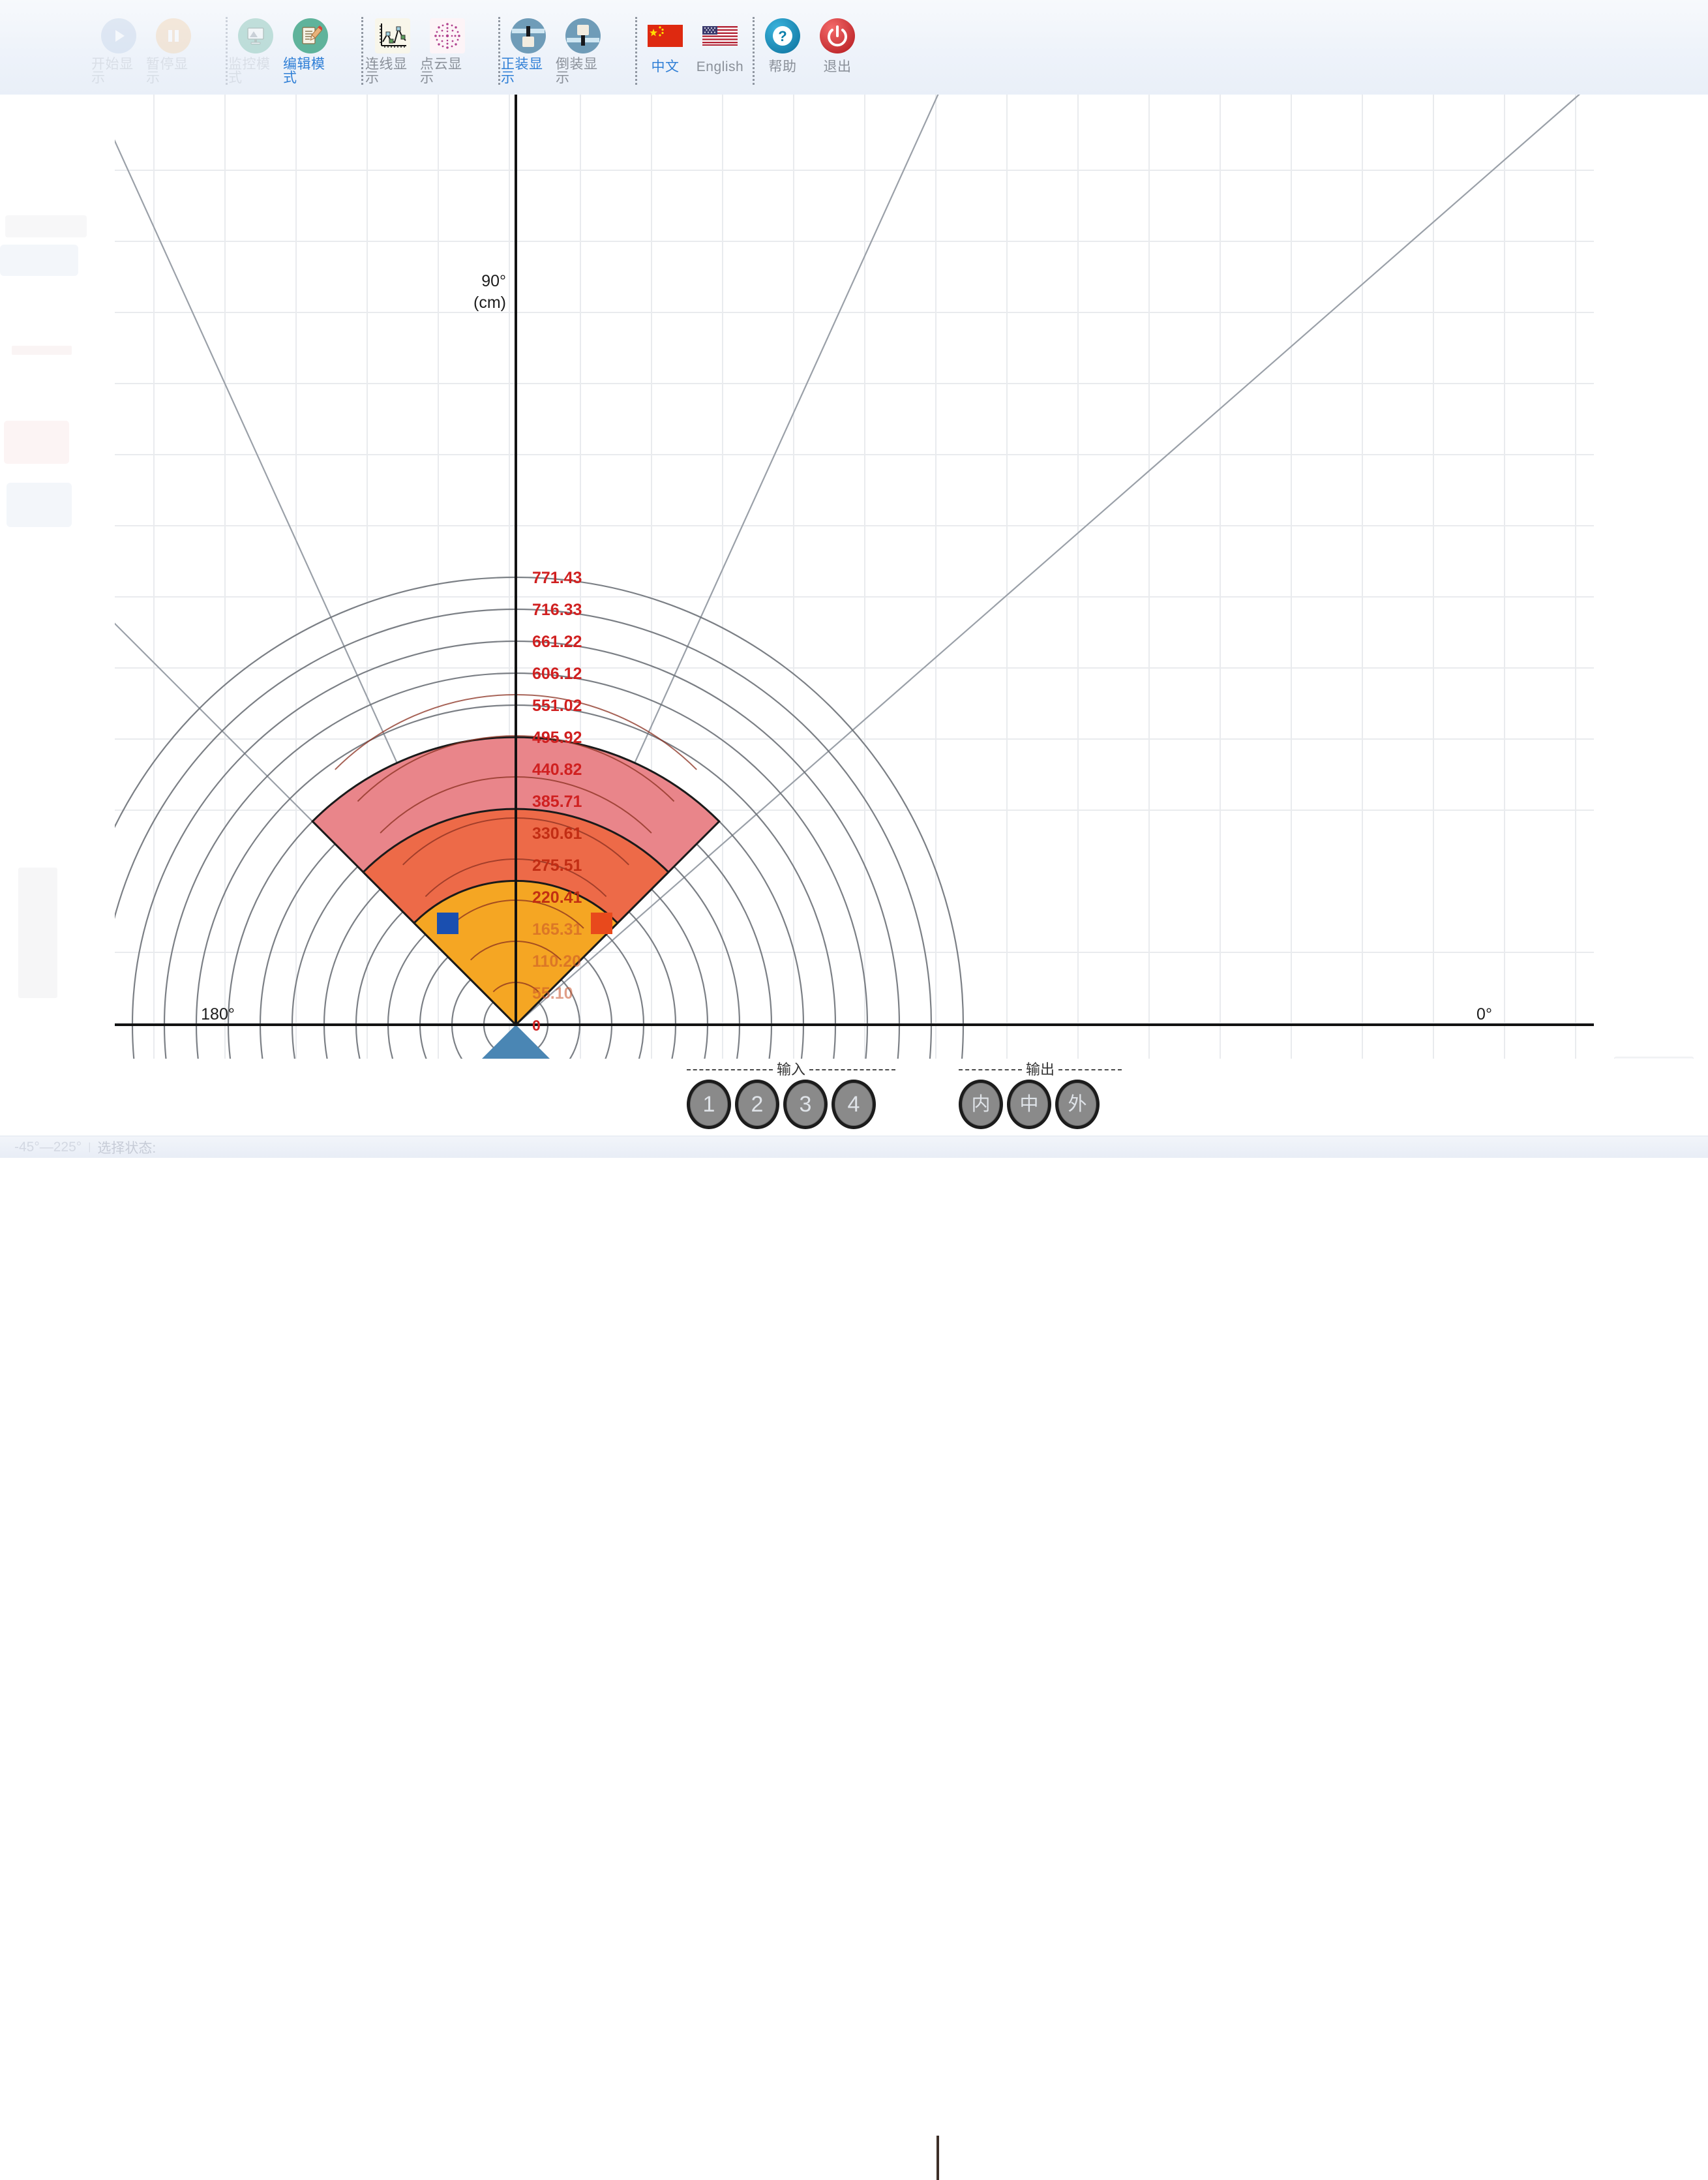  Describe the element at coordinates (805, 1104) in the screenshot. I see `input-3-button: 3` at that location.